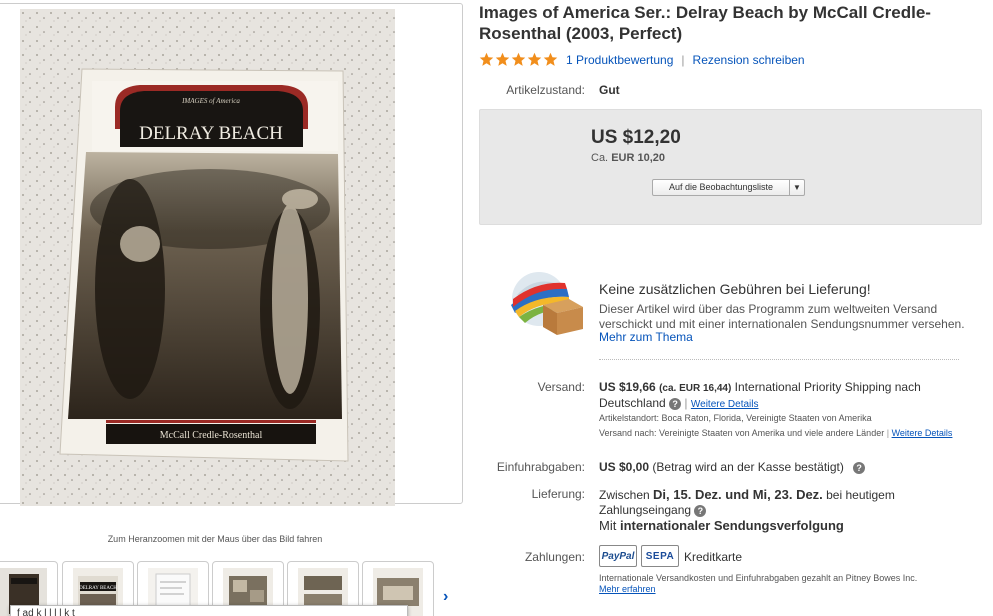 Image resolution: width=993 pixels, height=616 pixels. I want to click on delivery-dates: Di, 15. Dez. und Mi, 23. Dez., so click(738, 494).